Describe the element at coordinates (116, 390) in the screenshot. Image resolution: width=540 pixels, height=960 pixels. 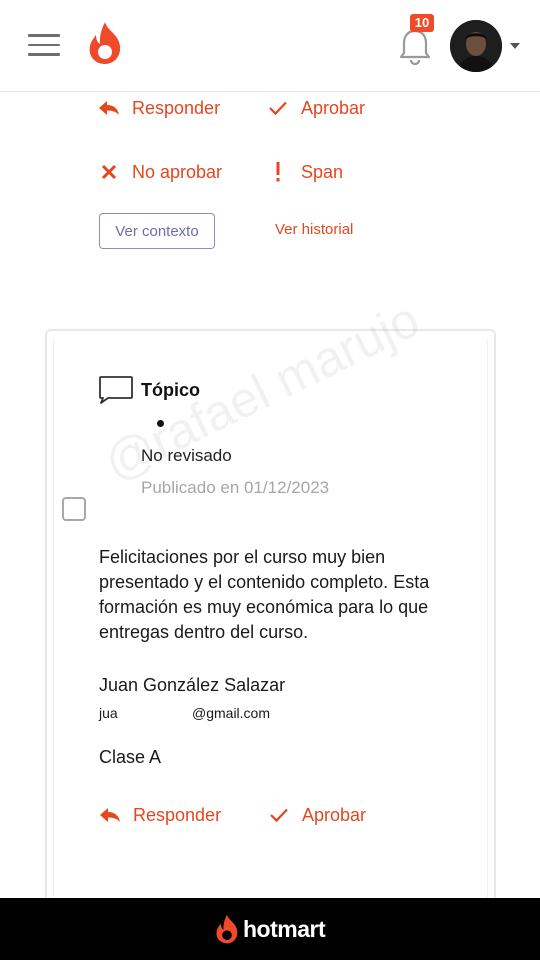
I see `chat-bubble-icon` at that location.